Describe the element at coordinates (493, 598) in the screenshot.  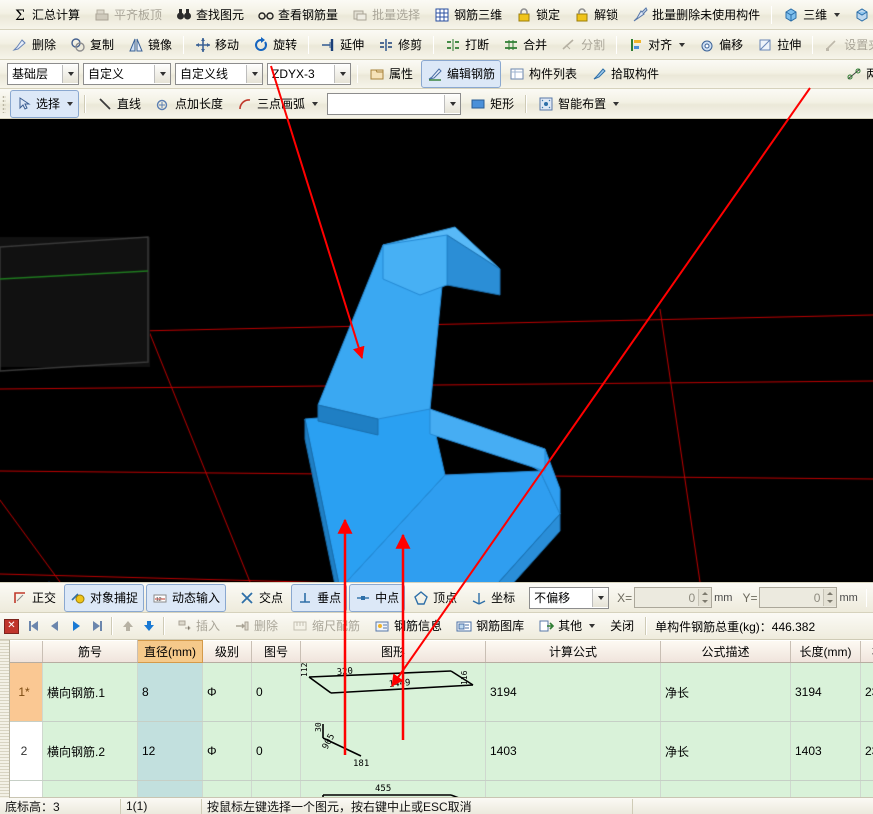
I see `toolbar-button-坐标: 坐标` at that location.